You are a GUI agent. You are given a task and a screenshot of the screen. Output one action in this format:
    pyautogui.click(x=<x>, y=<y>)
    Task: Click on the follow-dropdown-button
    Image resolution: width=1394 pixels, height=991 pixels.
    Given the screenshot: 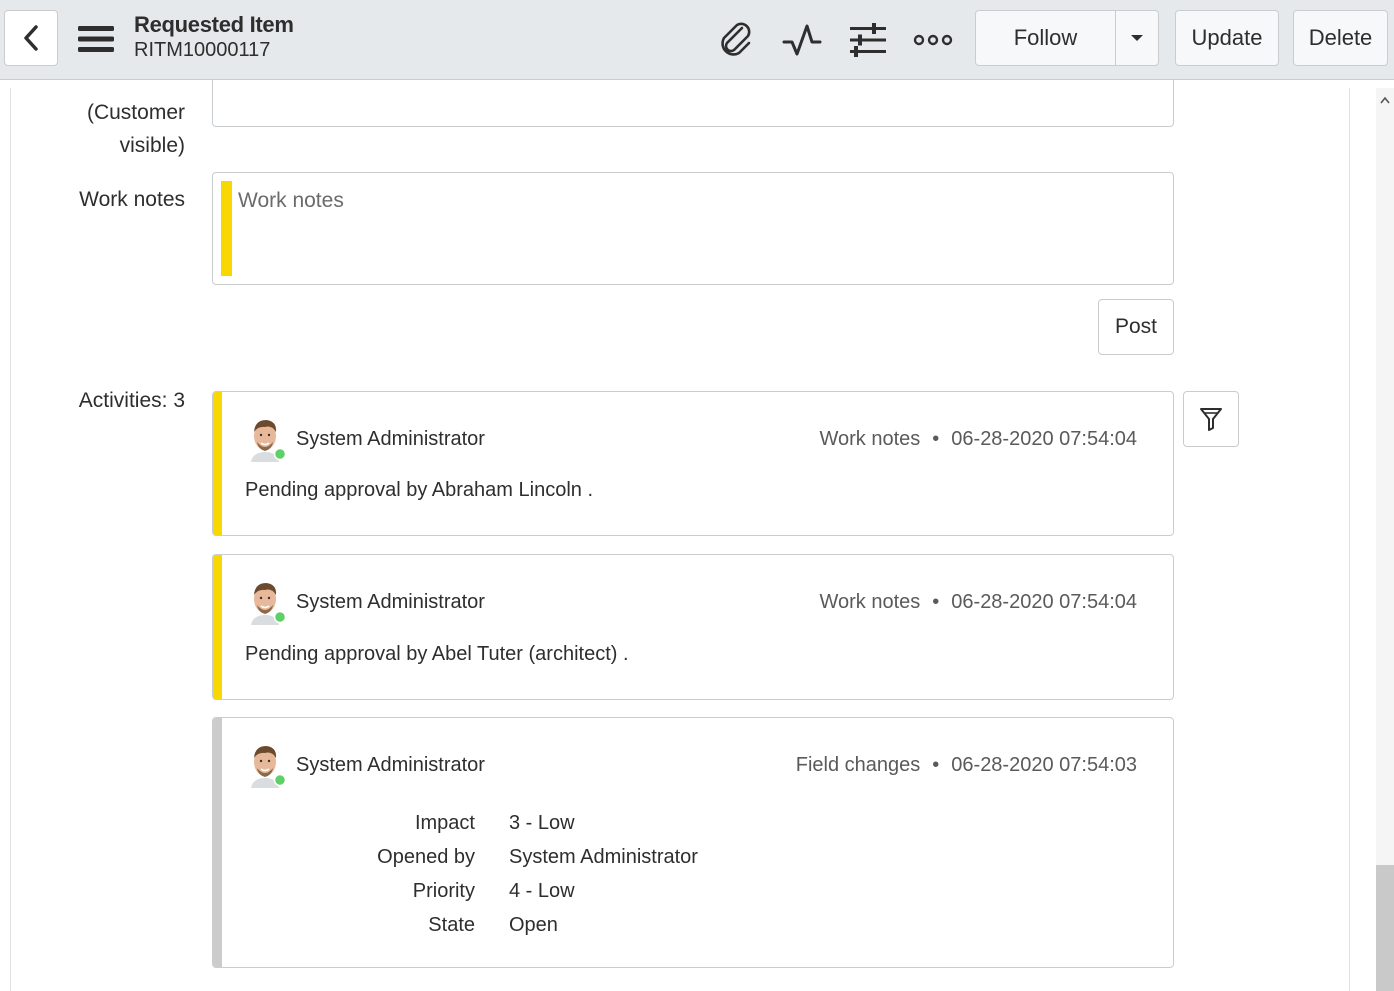 What is the action you would take?
    pyautogui.click(x=1137, y=38)
    